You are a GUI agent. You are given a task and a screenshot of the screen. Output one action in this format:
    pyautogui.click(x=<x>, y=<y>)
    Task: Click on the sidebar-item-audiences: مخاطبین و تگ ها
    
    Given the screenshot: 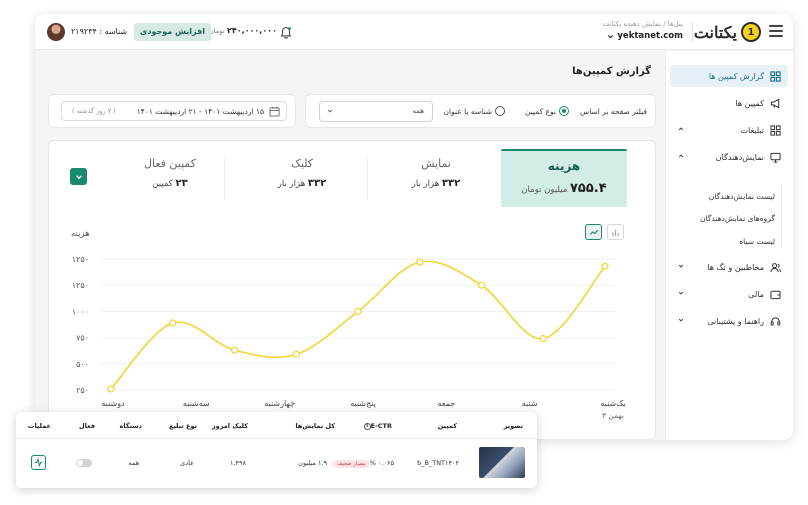 What is the action you would take?
    pyautogui.click(x=729, y=267)
    